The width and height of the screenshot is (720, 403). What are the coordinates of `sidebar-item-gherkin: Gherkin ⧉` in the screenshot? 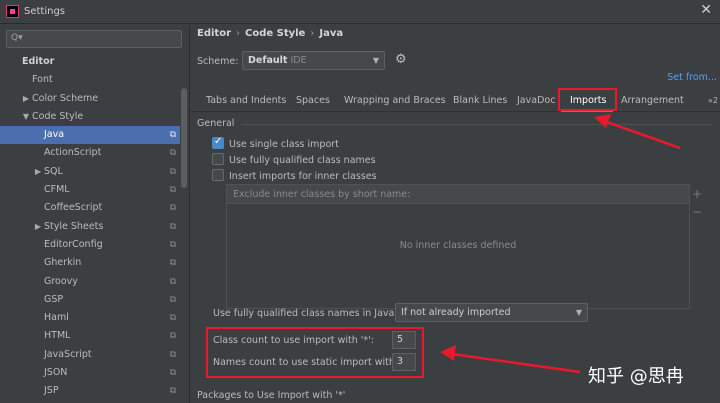 It's located at (90, 263).